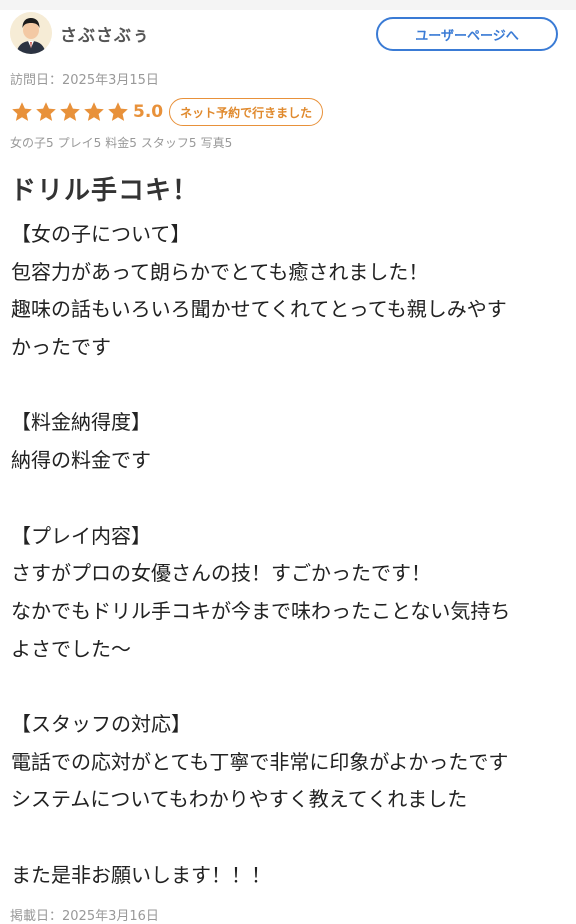 The width and height of the screenshot is (576, 924). What do you see at coordinates (246, 112) in the screenshot?
I see `booking-badge: ネット予約で行きました` at bounding box center [246, 112].